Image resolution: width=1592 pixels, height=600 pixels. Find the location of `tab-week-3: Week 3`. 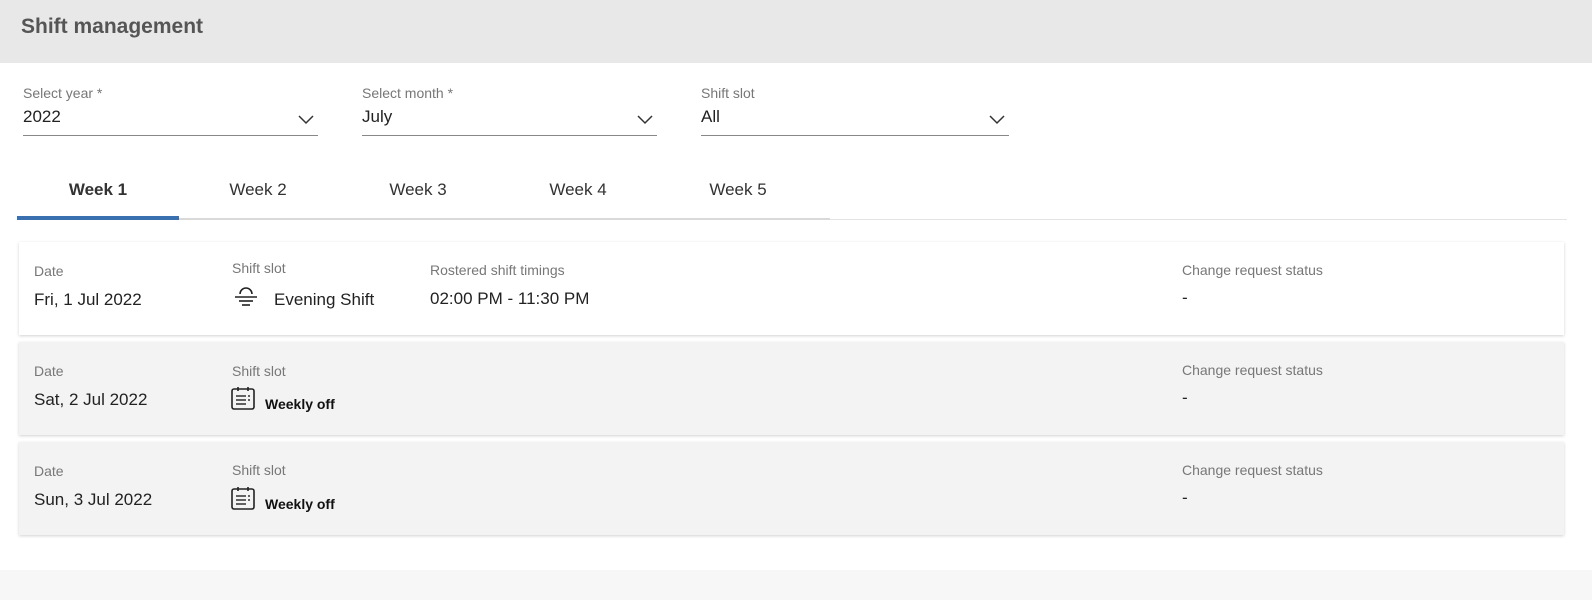

tab-week-3: Week 3 is located at coordinates (418, 191).